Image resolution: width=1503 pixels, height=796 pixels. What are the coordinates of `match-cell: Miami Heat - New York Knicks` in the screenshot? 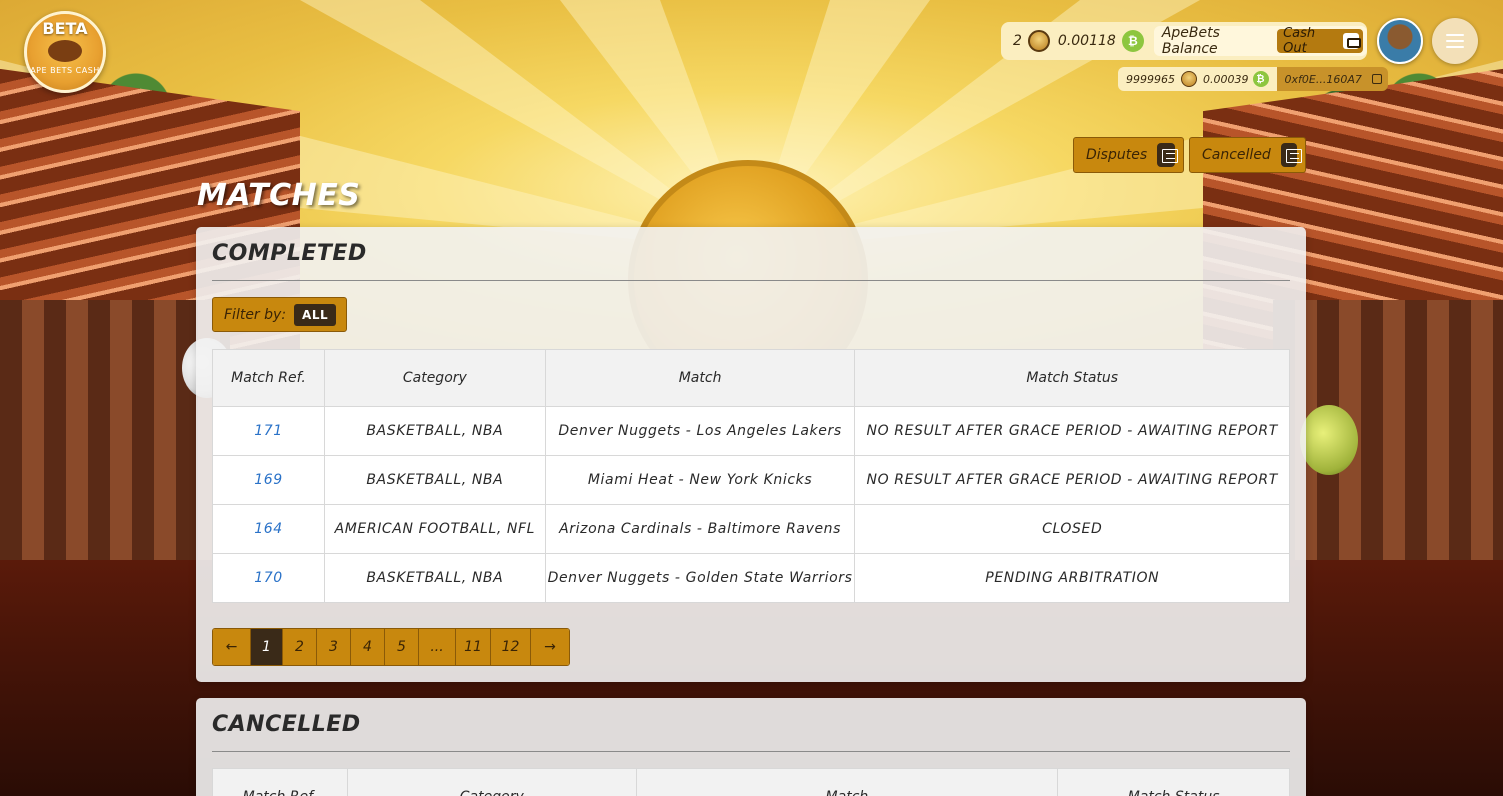 It's located at (700, 480).